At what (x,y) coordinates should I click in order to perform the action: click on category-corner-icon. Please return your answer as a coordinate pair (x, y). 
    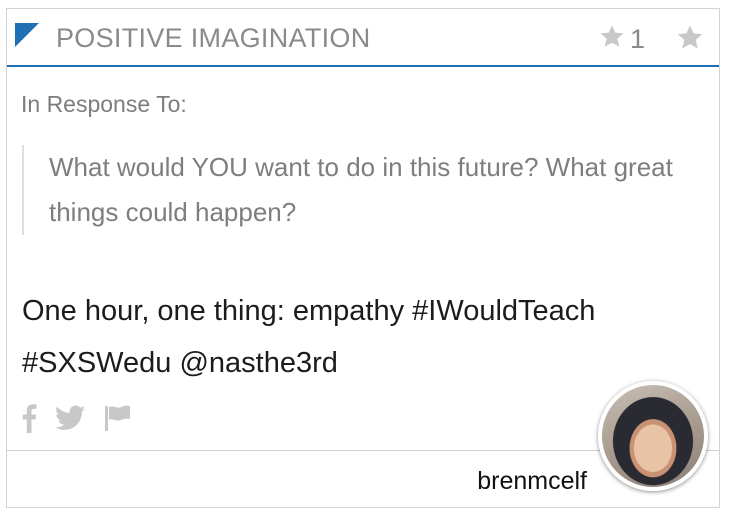
    Looking at the image, I should click on (27, 35).